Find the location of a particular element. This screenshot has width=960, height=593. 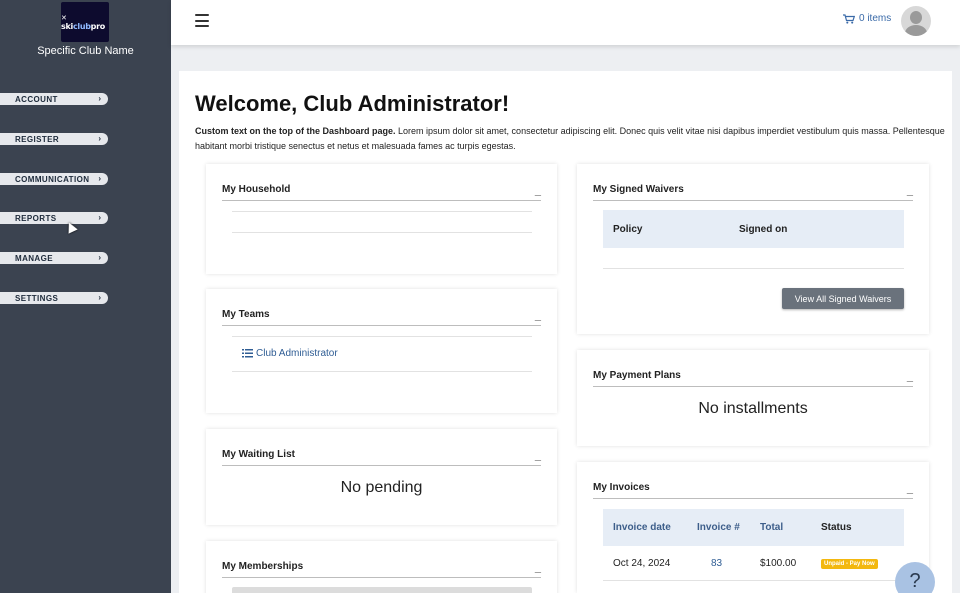

column-header: Policy is located at coordinates (628, 229).